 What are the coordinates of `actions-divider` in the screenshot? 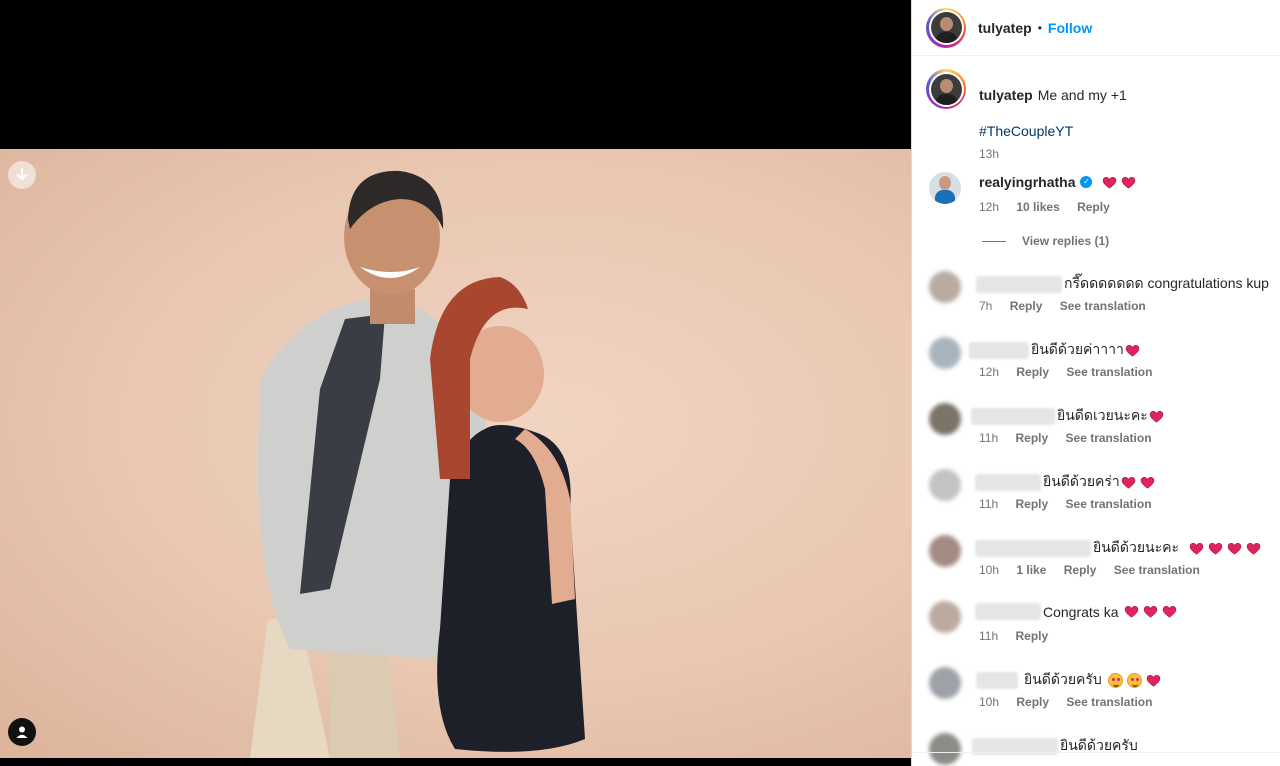 It's located at (1096, 752).